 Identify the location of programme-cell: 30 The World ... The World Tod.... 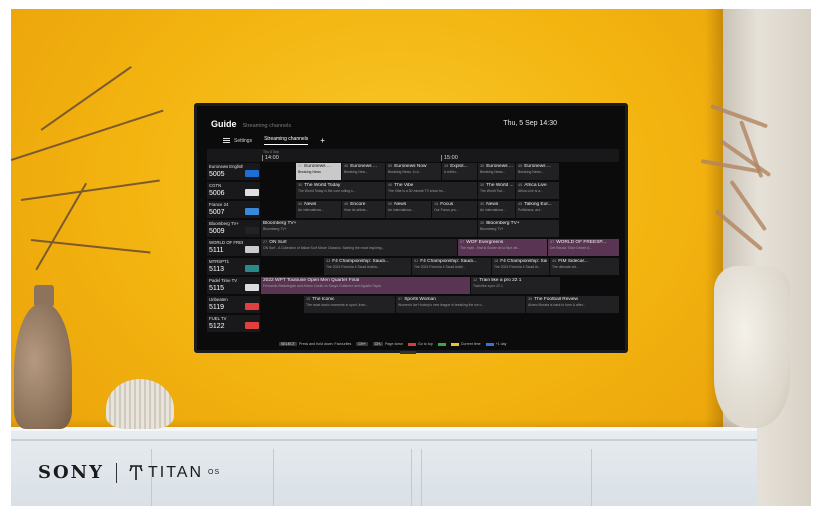
(496, 190).